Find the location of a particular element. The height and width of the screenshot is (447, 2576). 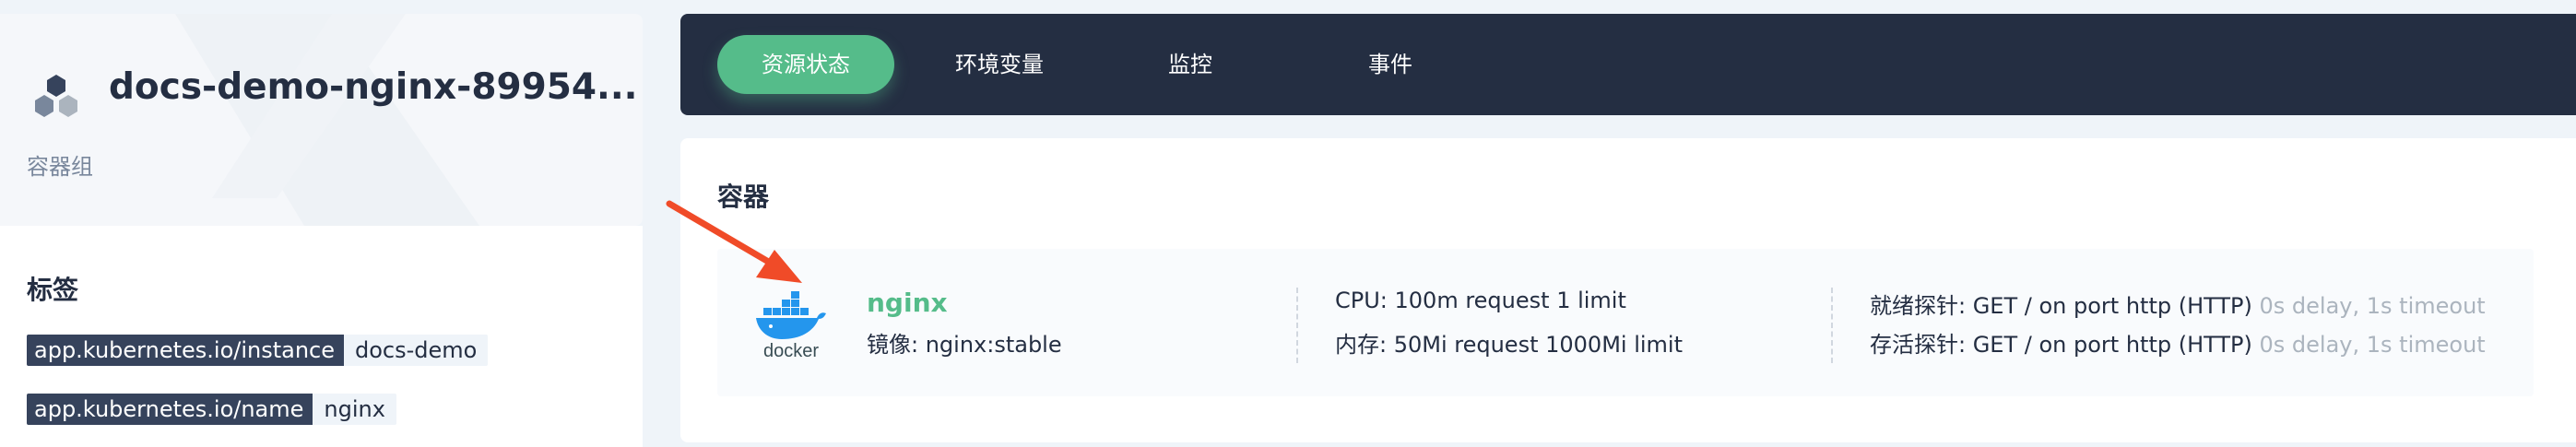

container-image: 镜像: nginx:stable is located at coordinates (964, 345).